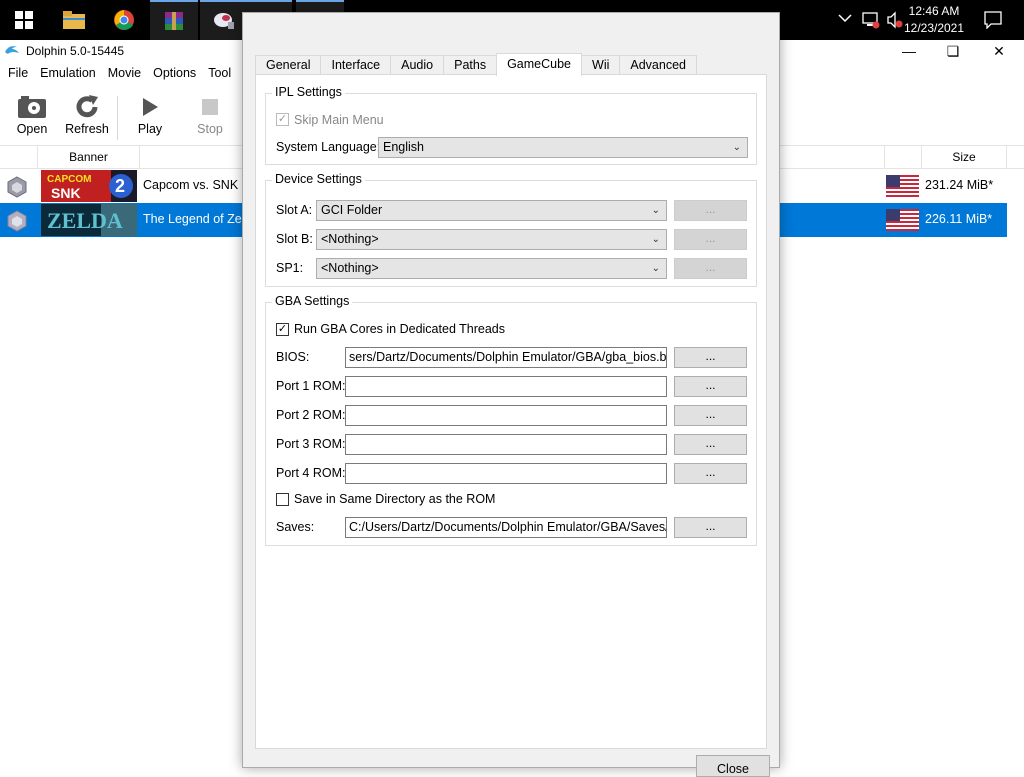 The height and width of the screenshot is (777, 1024). I want to click on play-button: Play, so click(150, 116).